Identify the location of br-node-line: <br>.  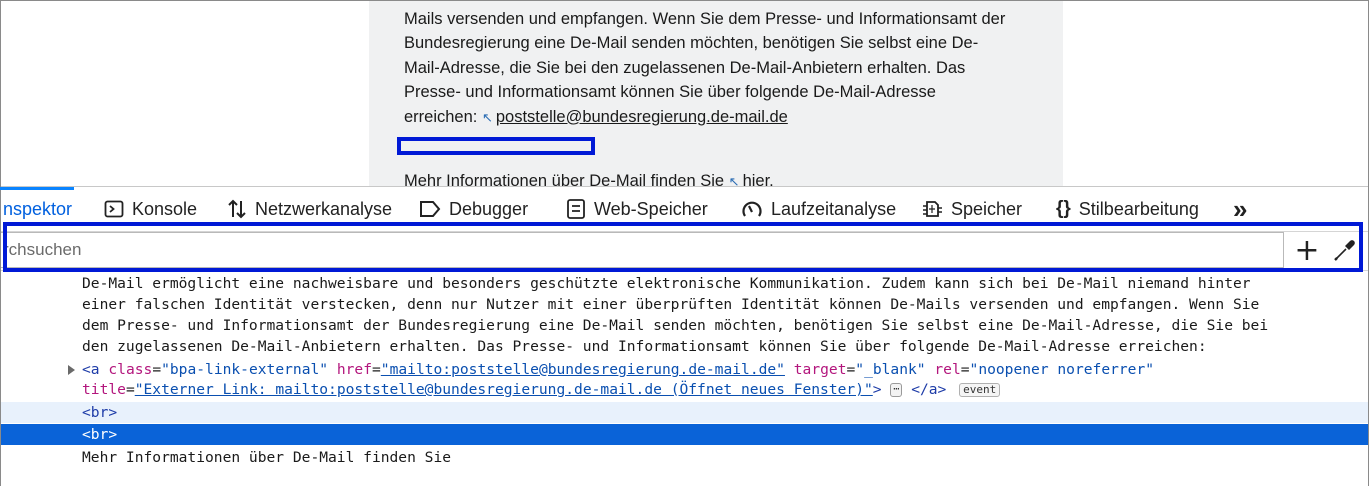
(684, 412).